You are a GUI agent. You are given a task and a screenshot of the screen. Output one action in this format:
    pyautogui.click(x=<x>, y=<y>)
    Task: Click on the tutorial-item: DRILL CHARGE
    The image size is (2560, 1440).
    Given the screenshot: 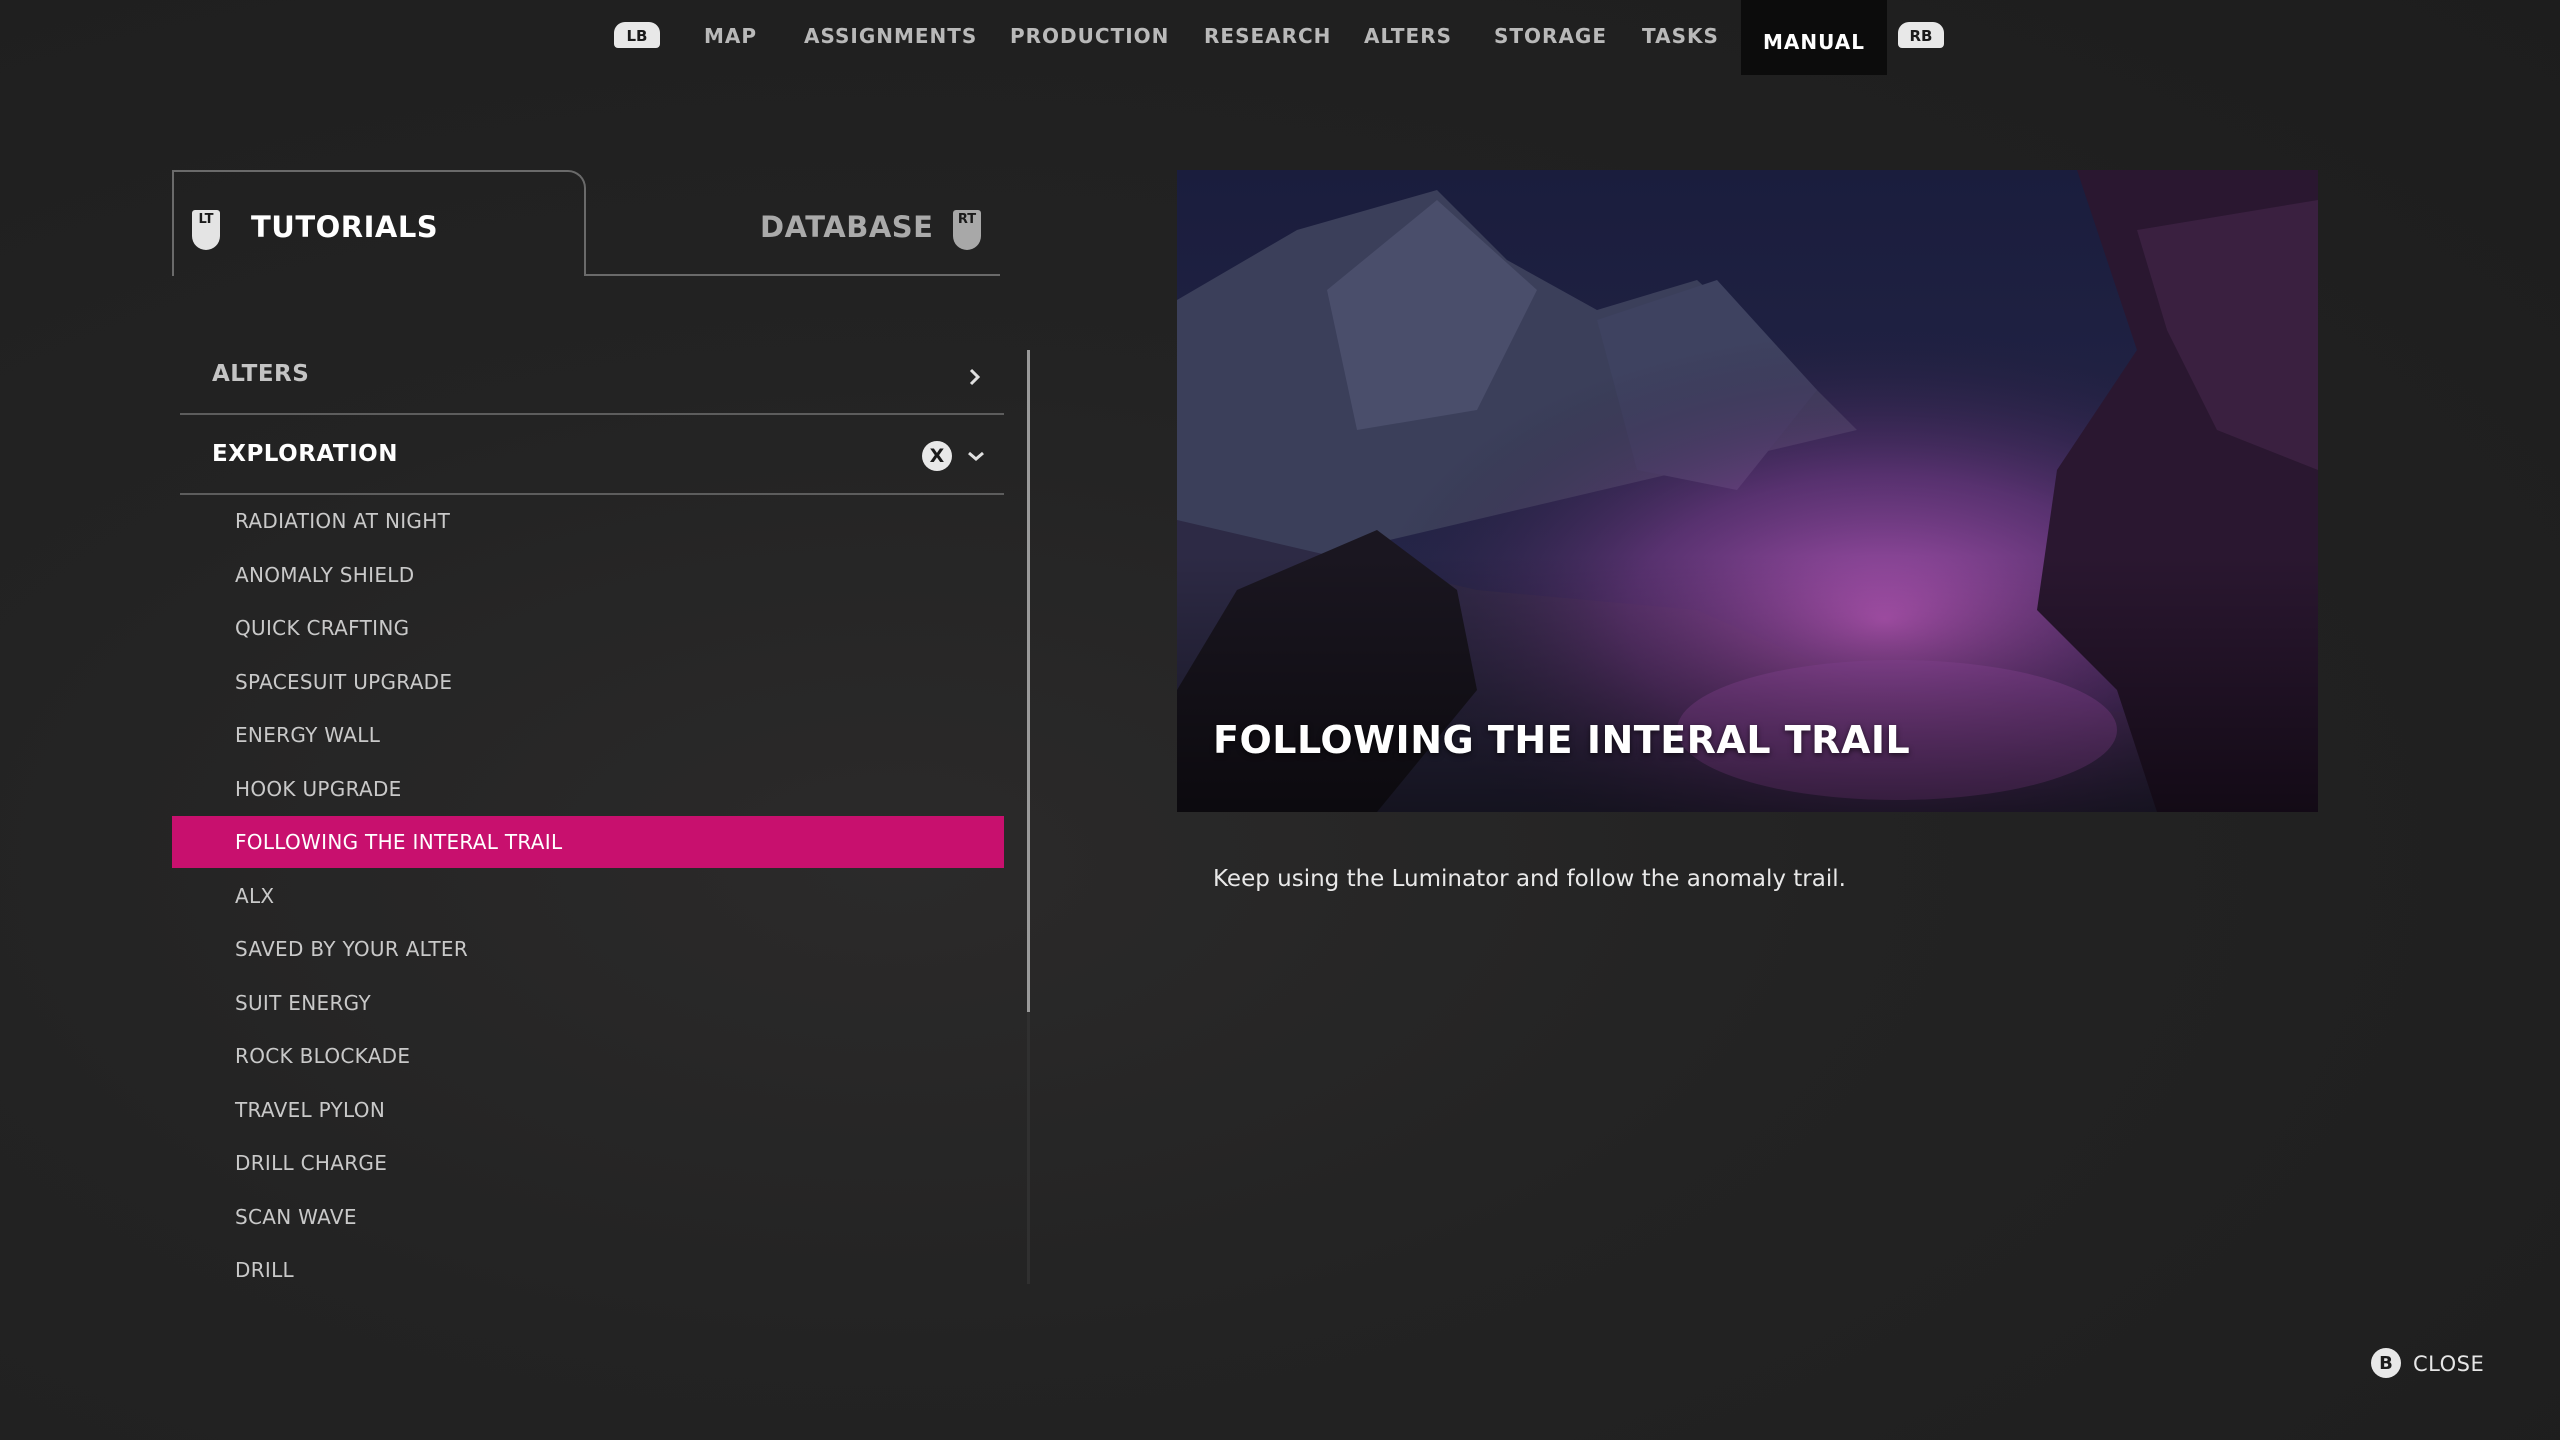 What is the action you would take?
    pyautogui.click(x=588, y=1163)
    